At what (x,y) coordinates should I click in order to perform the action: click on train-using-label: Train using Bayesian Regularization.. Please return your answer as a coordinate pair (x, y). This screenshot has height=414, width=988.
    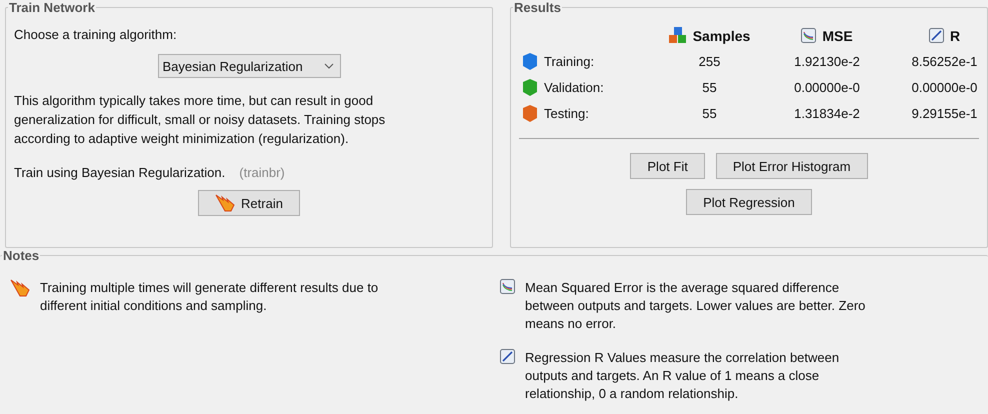
    Looking at the image, I should click on (120, 173).